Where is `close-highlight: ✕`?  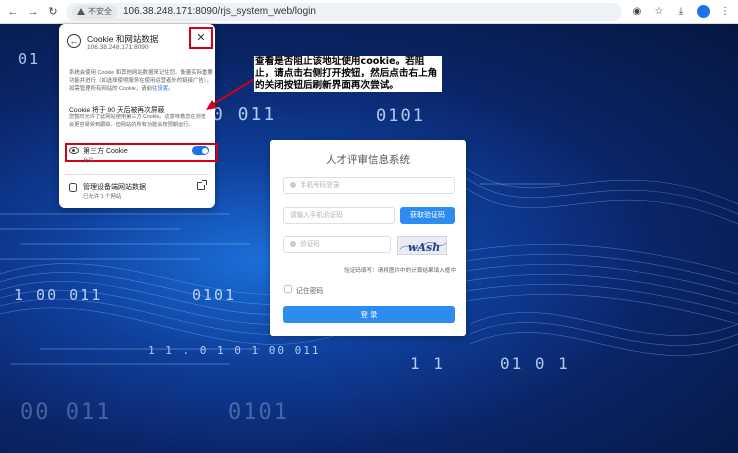 close-highlight: ✕ is located at coordinates (201, 38).